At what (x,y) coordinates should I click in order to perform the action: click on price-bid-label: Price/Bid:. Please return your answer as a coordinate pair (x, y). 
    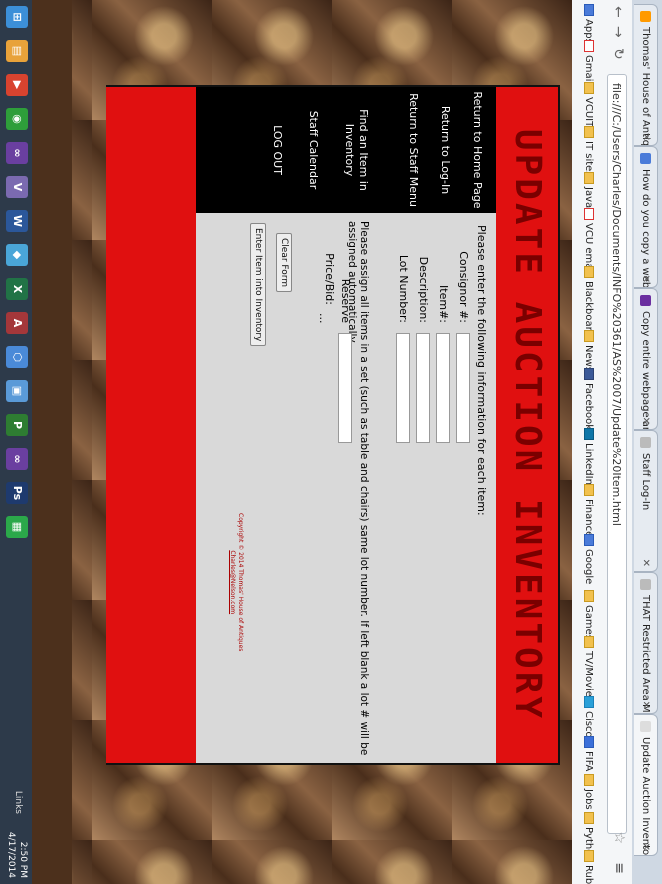
    Looking at the image, I should click on (329, 279).